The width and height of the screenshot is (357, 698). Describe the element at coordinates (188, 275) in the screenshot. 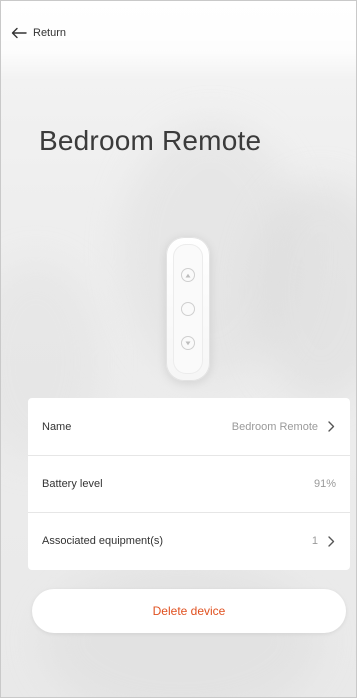

I see `arrow-up-circle-icon` at that location.